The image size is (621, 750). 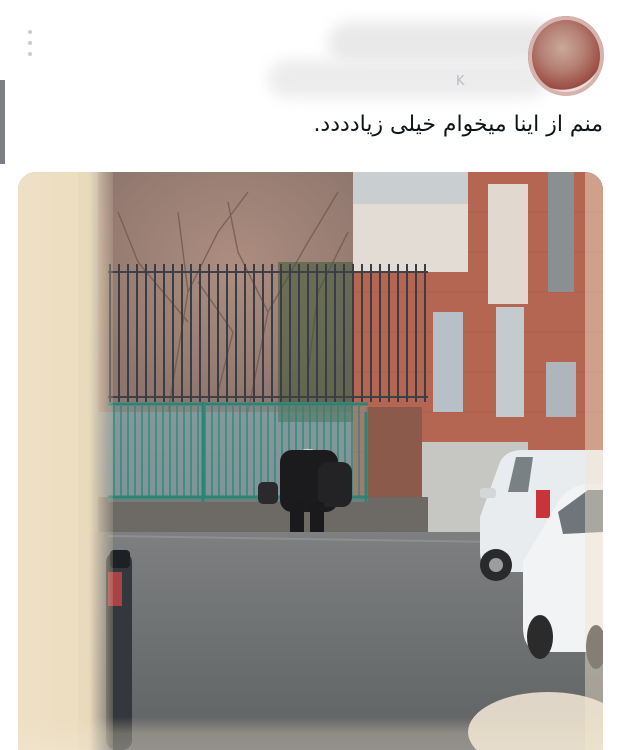 What do you see at coordinates (30, 43) in the screenshot?
I see `more-vertical-icon` at bounding box center [30, 43].